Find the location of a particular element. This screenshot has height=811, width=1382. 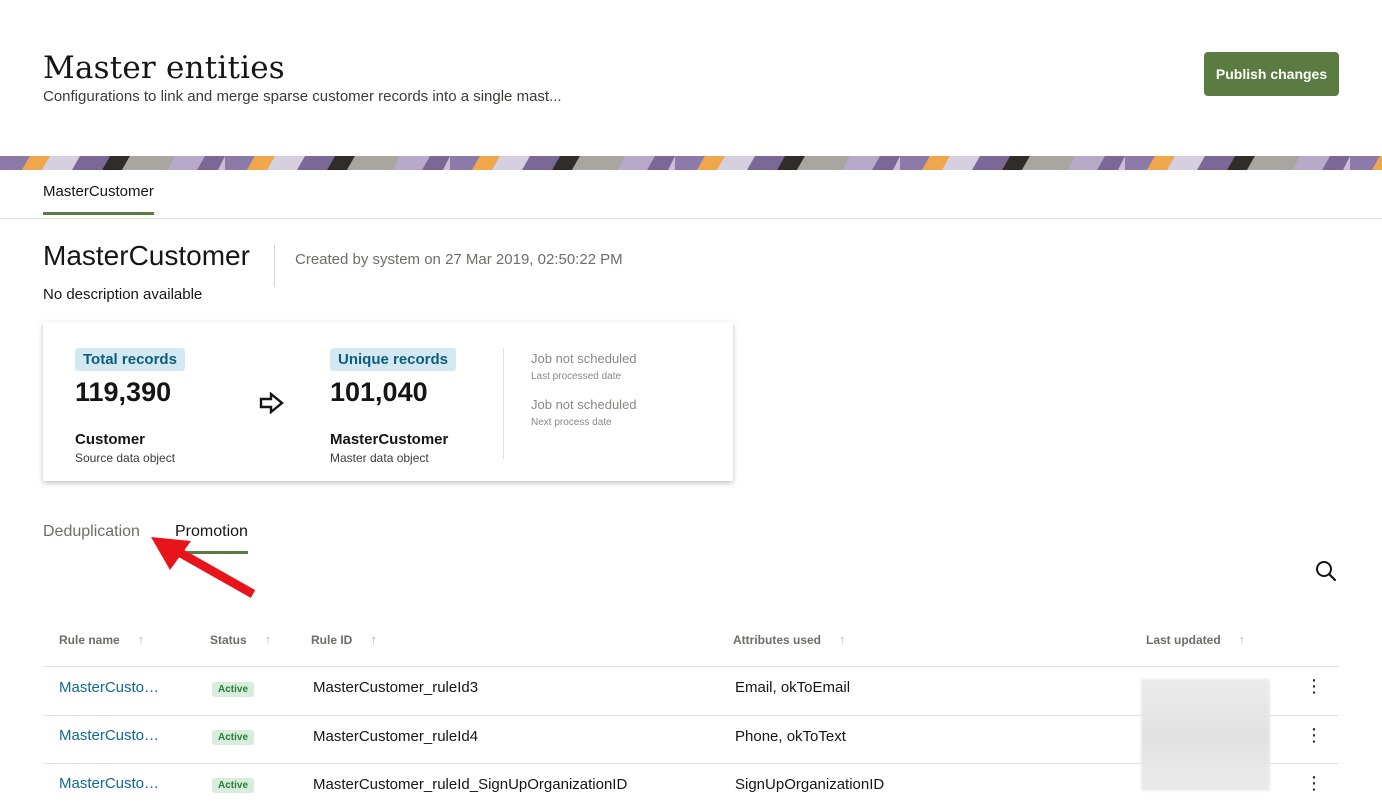

header-label: Last updated is located at coordinates (1183, 640).